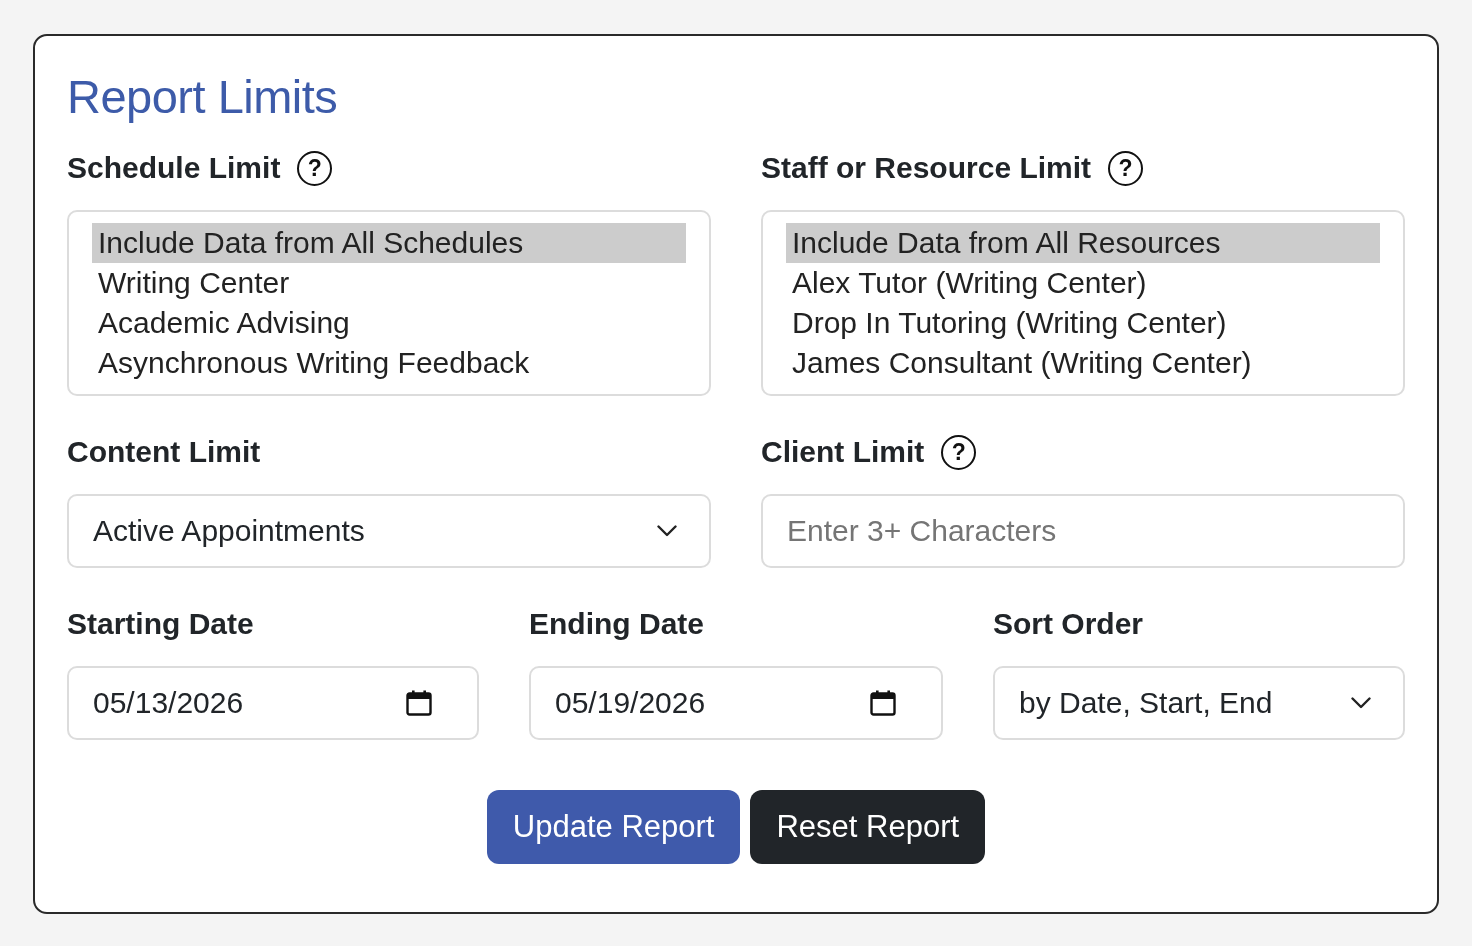 This screenshot has height=946, width=1472. I want to click on listbox-option: Academic Advising, so click(389, 323).